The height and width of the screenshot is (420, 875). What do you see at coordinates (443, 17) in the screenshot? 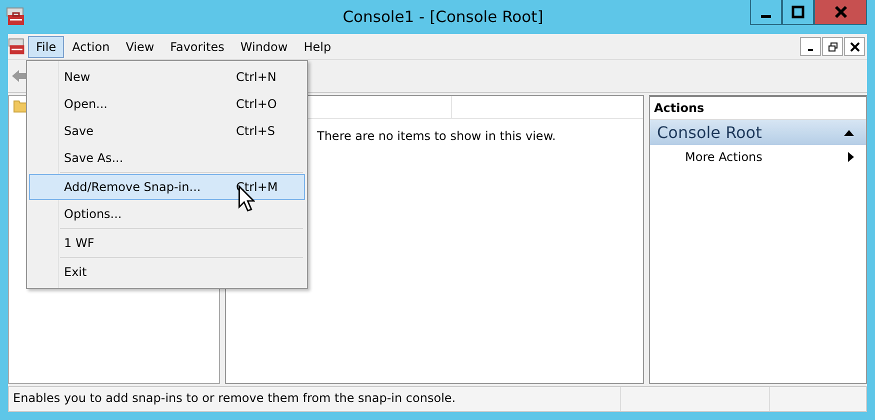
I see `window-title: Console1 - [Console Root]` at bounding box center [443, 17].